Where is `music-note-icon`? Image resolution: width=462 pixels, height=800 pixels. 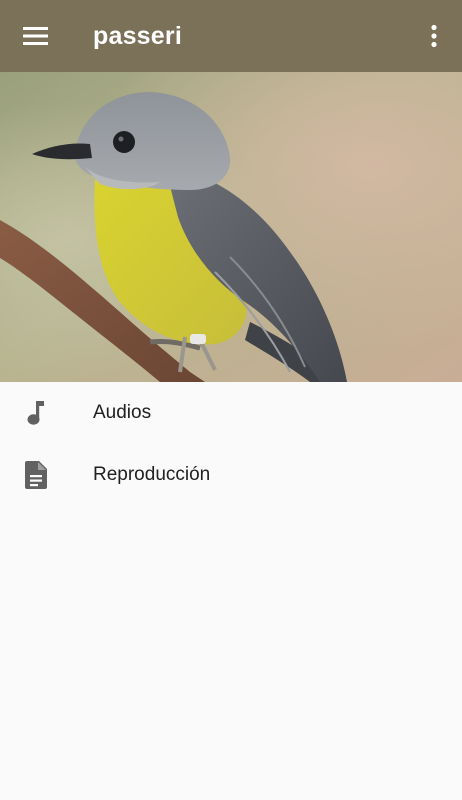
music-note-icon is located at coordinates (36, 413).